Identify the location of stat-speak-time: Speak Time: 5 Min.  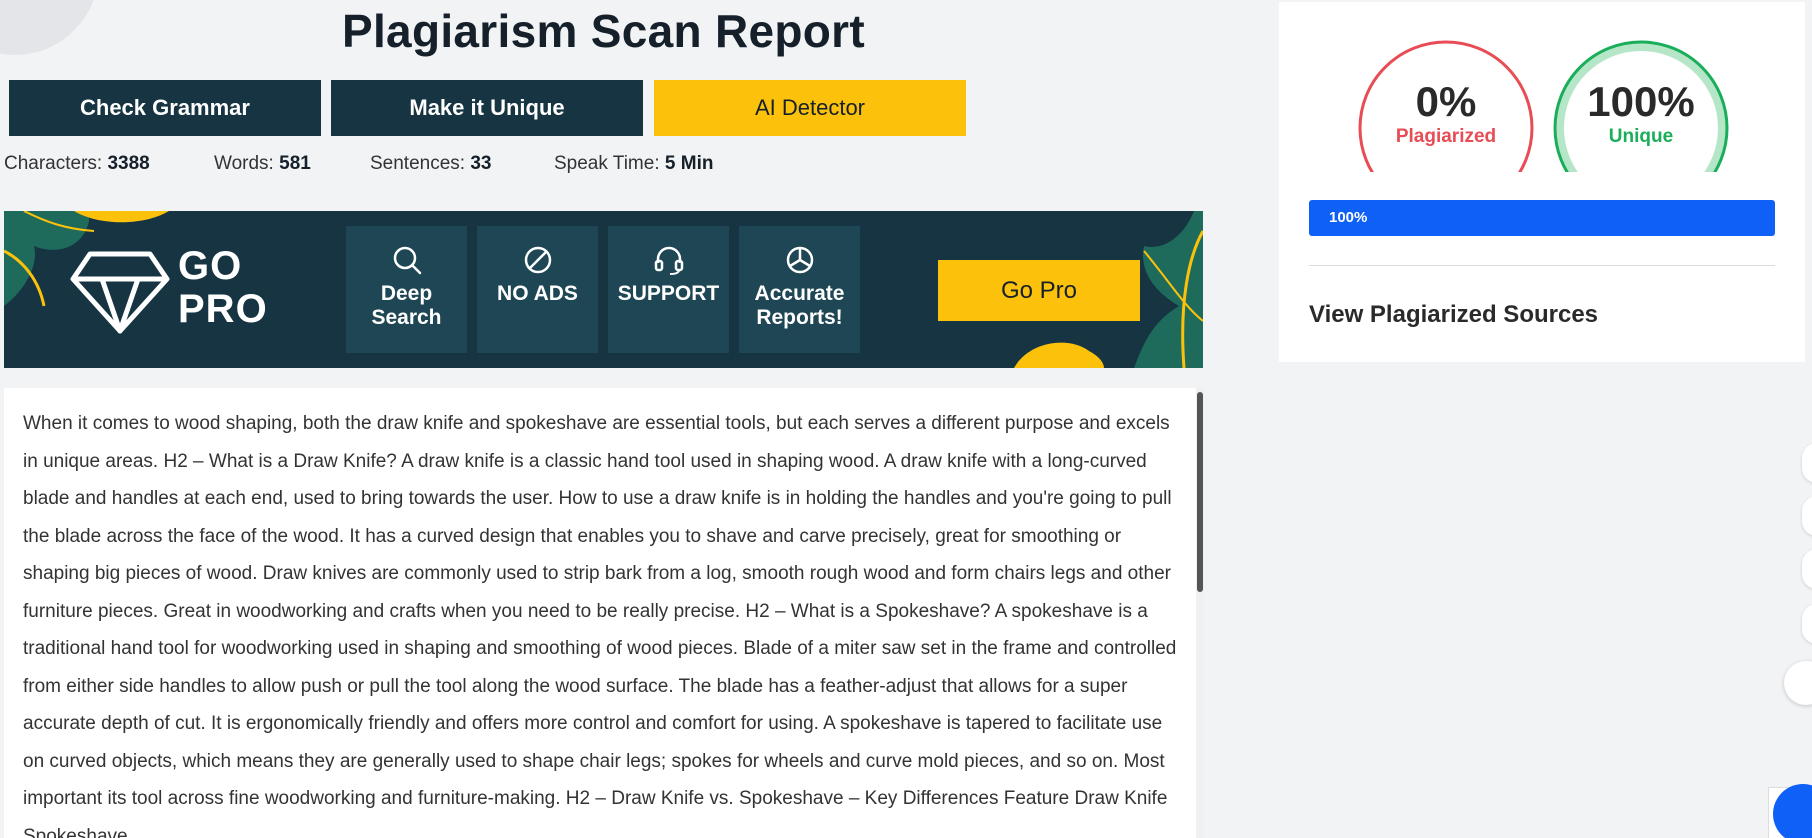
(634, 163).